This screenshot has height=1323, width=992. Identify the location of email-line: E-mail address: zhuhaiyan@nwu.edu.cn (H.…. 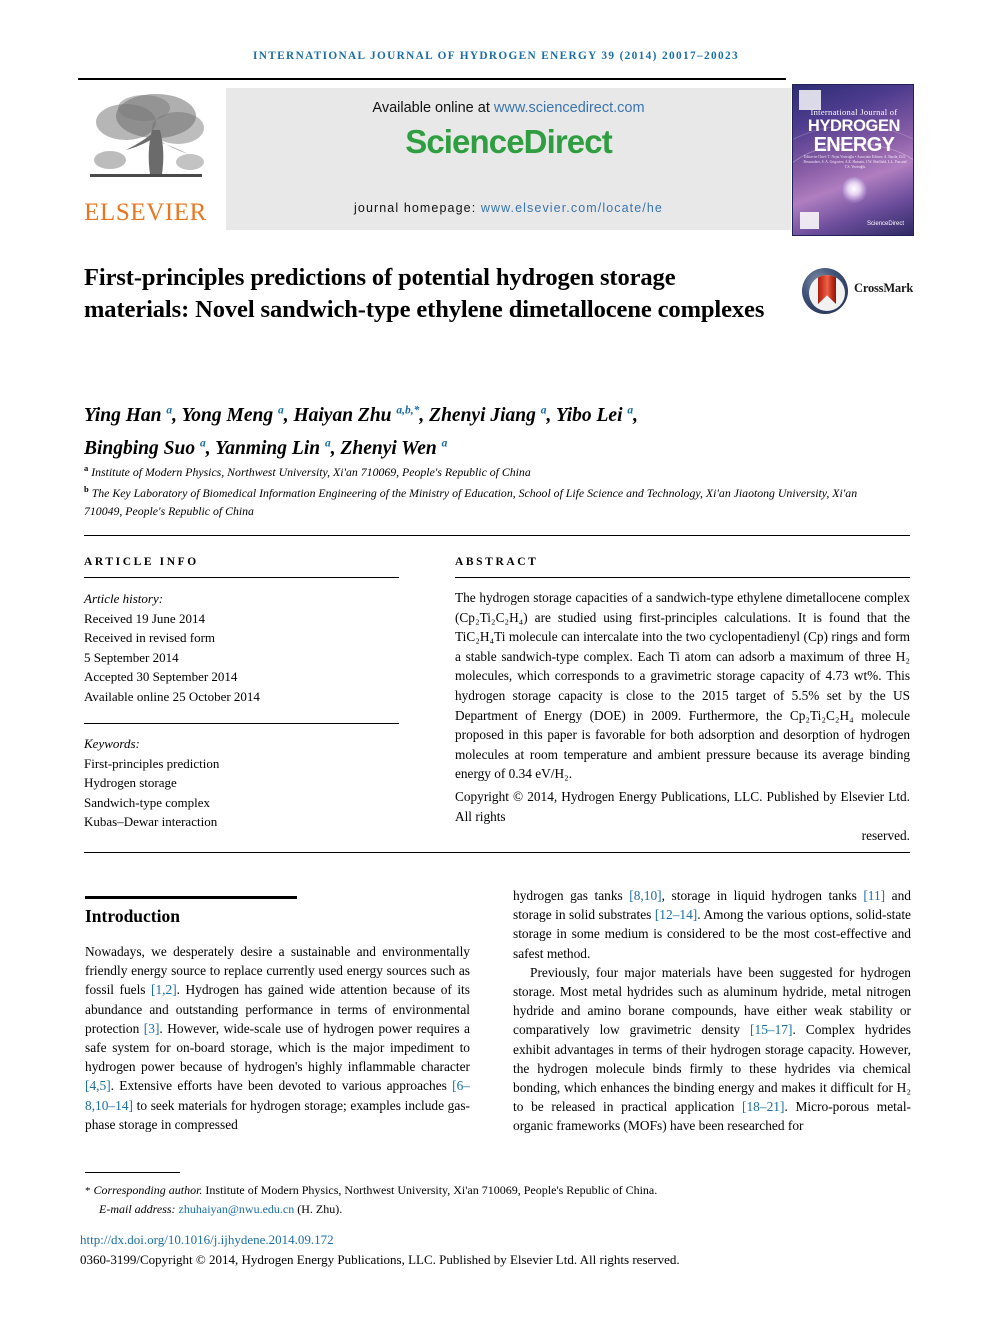
(500, 1210).